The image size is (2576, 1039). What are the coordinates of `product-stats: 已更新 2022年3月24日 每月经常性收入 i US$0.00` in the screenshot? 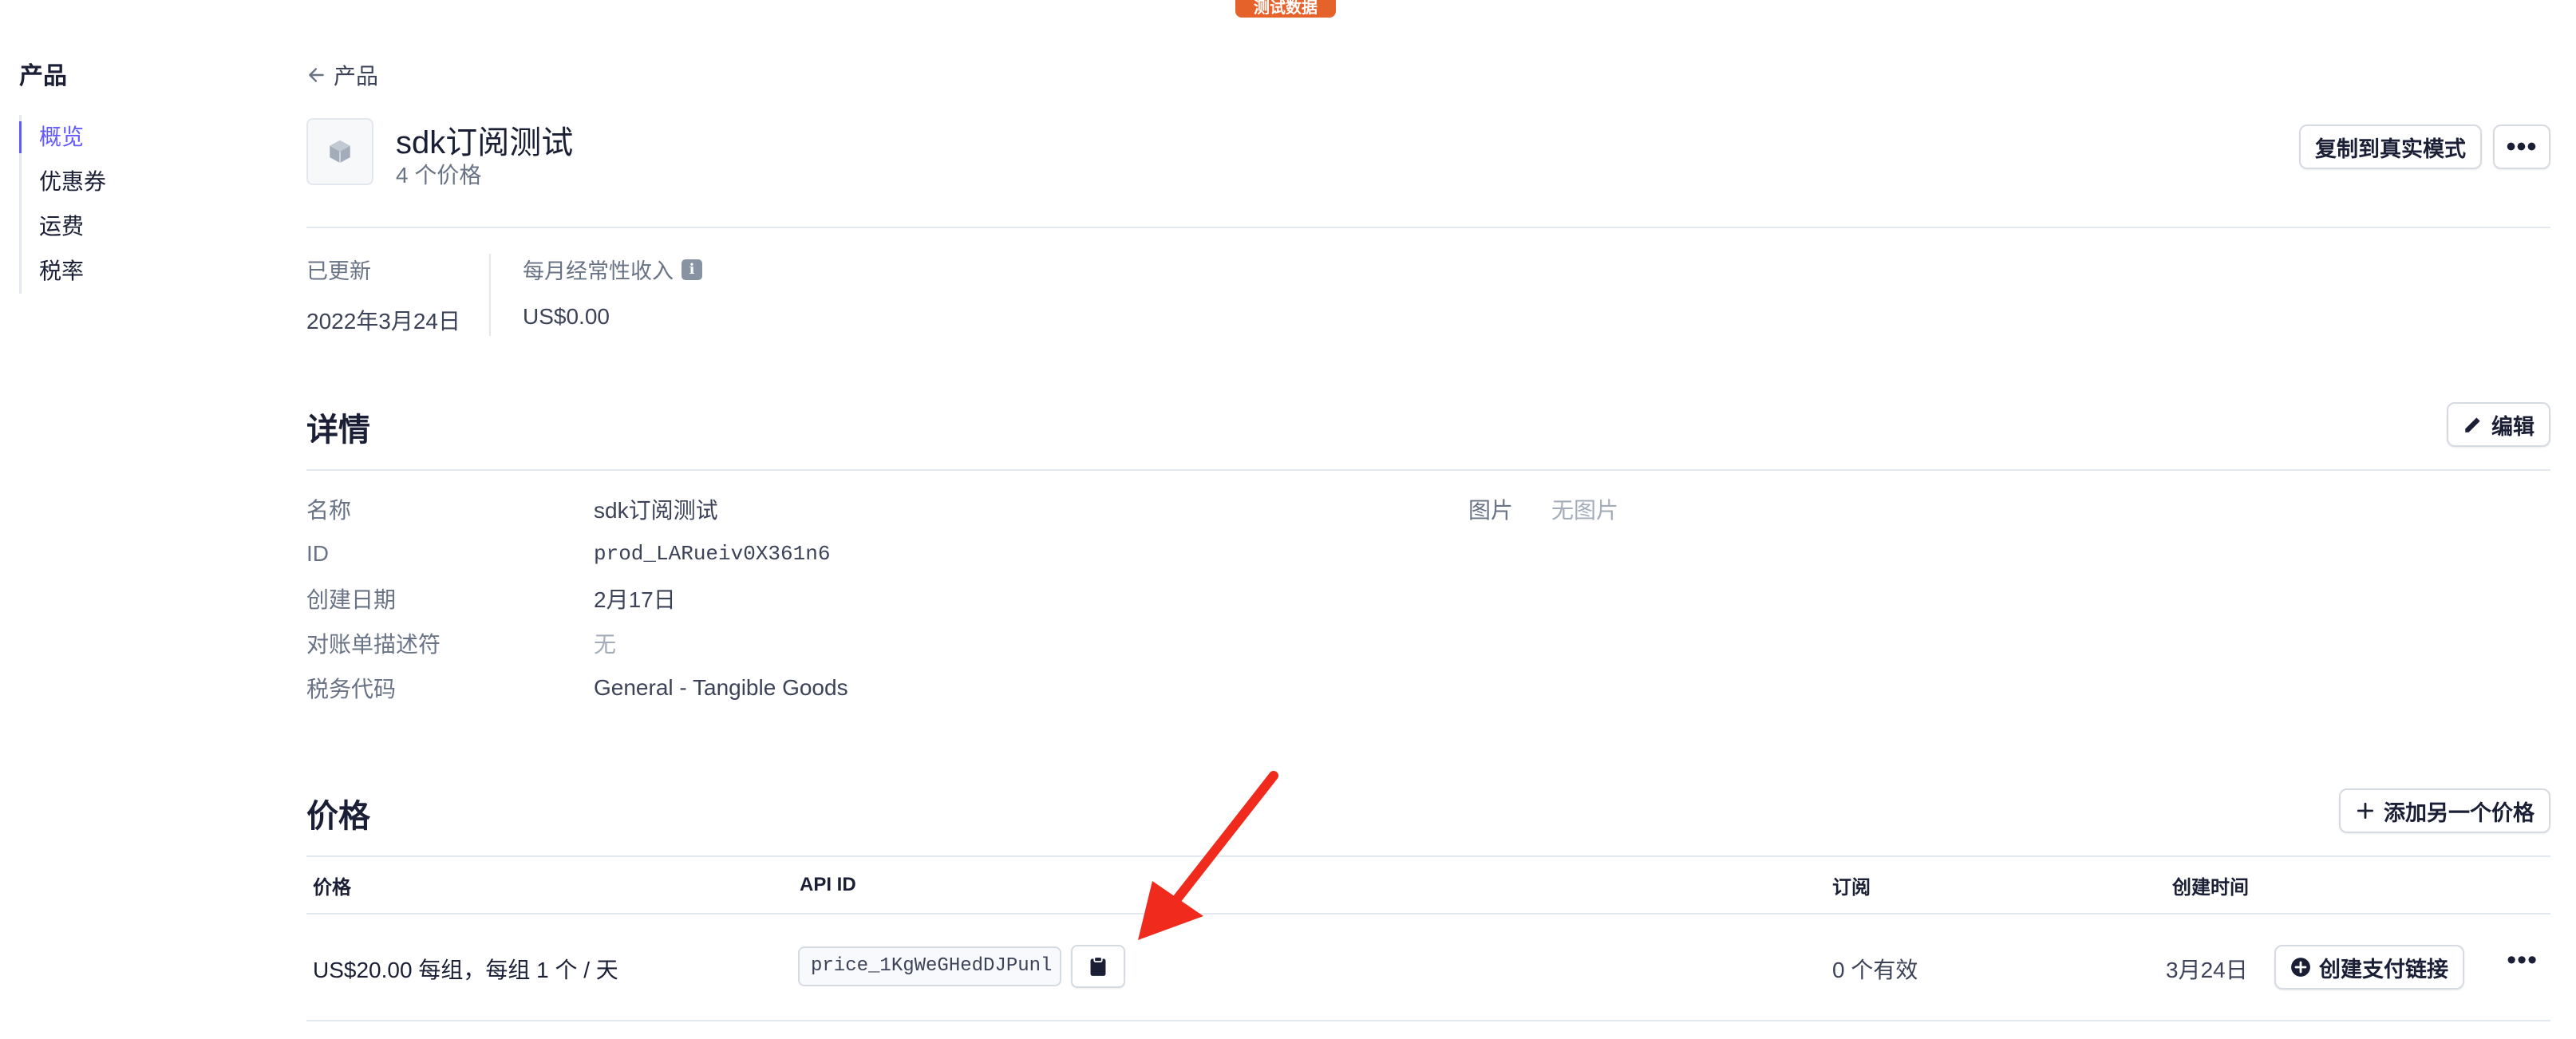 It's located at (518, 295).